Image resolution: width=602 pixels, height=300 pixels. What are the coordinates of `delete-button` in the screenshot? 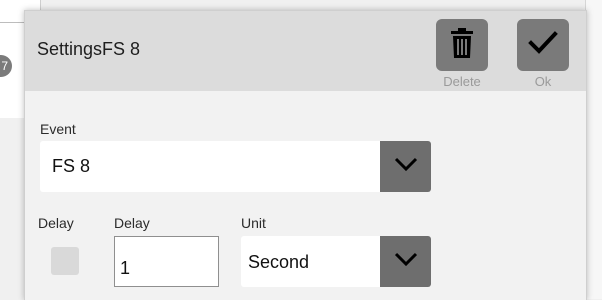 It's located at (462, 45).